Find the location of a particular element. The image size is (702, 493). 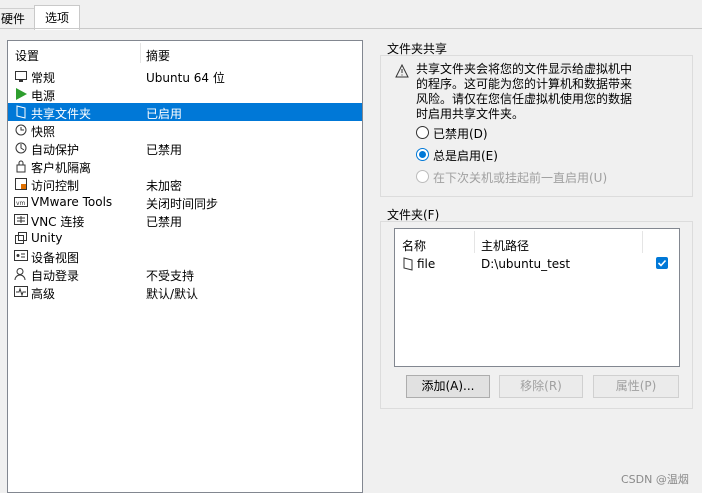

radio-label: 已禁用(D) is located at coordinates (460, 133).